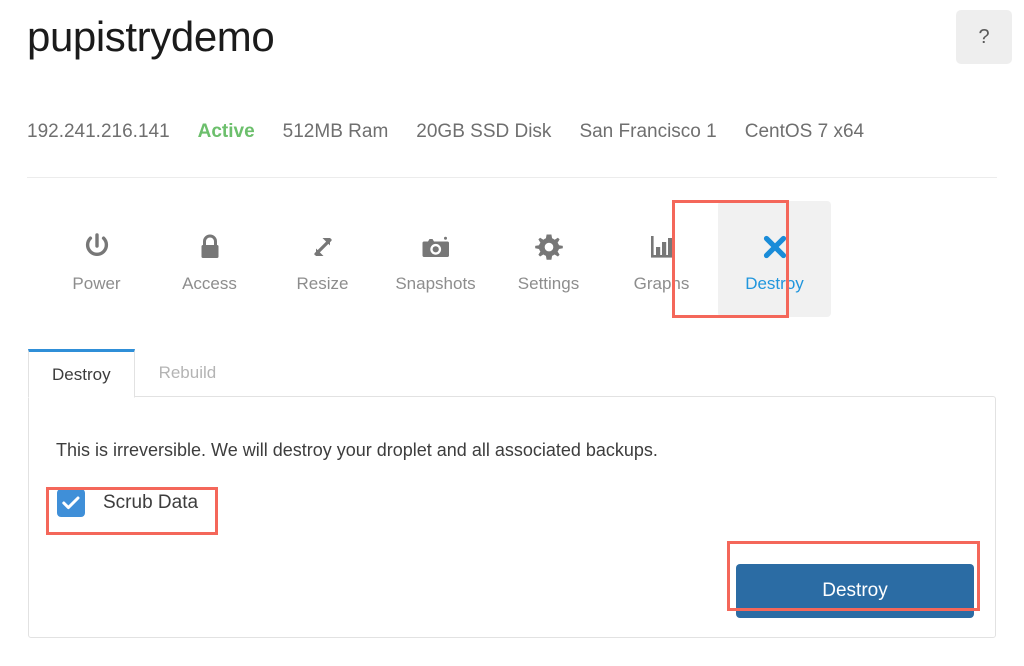 The image size is (1024, 666). I want to click on panel-tab-destroy: Destroy, so click(81, 373).